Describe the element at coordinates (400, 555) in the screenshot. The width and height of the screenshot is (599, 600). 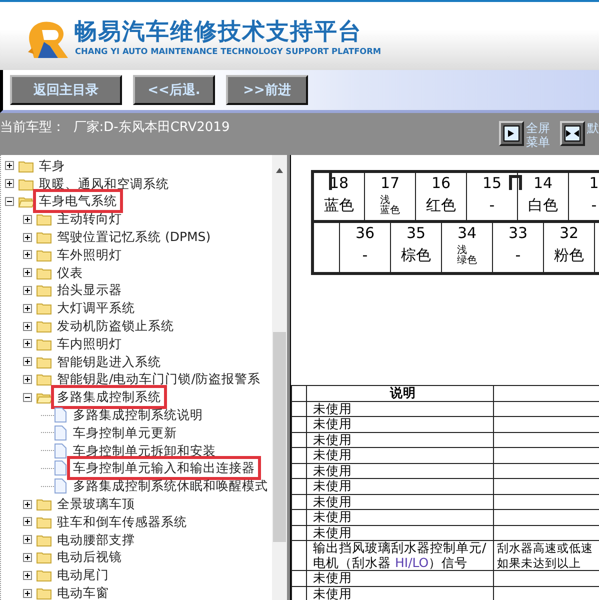
I see `table-cell: 输出挡风玻璃刮水器控制单元/电机（刮水器 HI/LO）信号` at that location.